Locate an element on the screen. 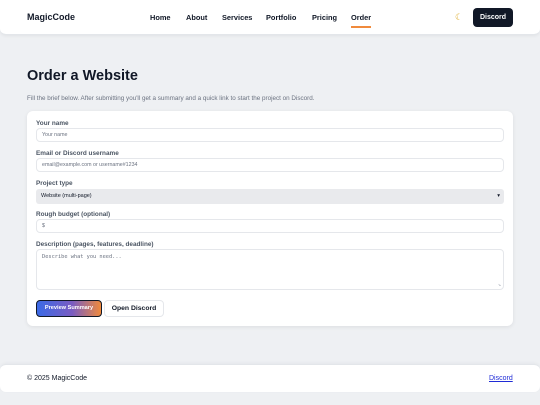  nav-services: Services is located at coordinates (237, 17).